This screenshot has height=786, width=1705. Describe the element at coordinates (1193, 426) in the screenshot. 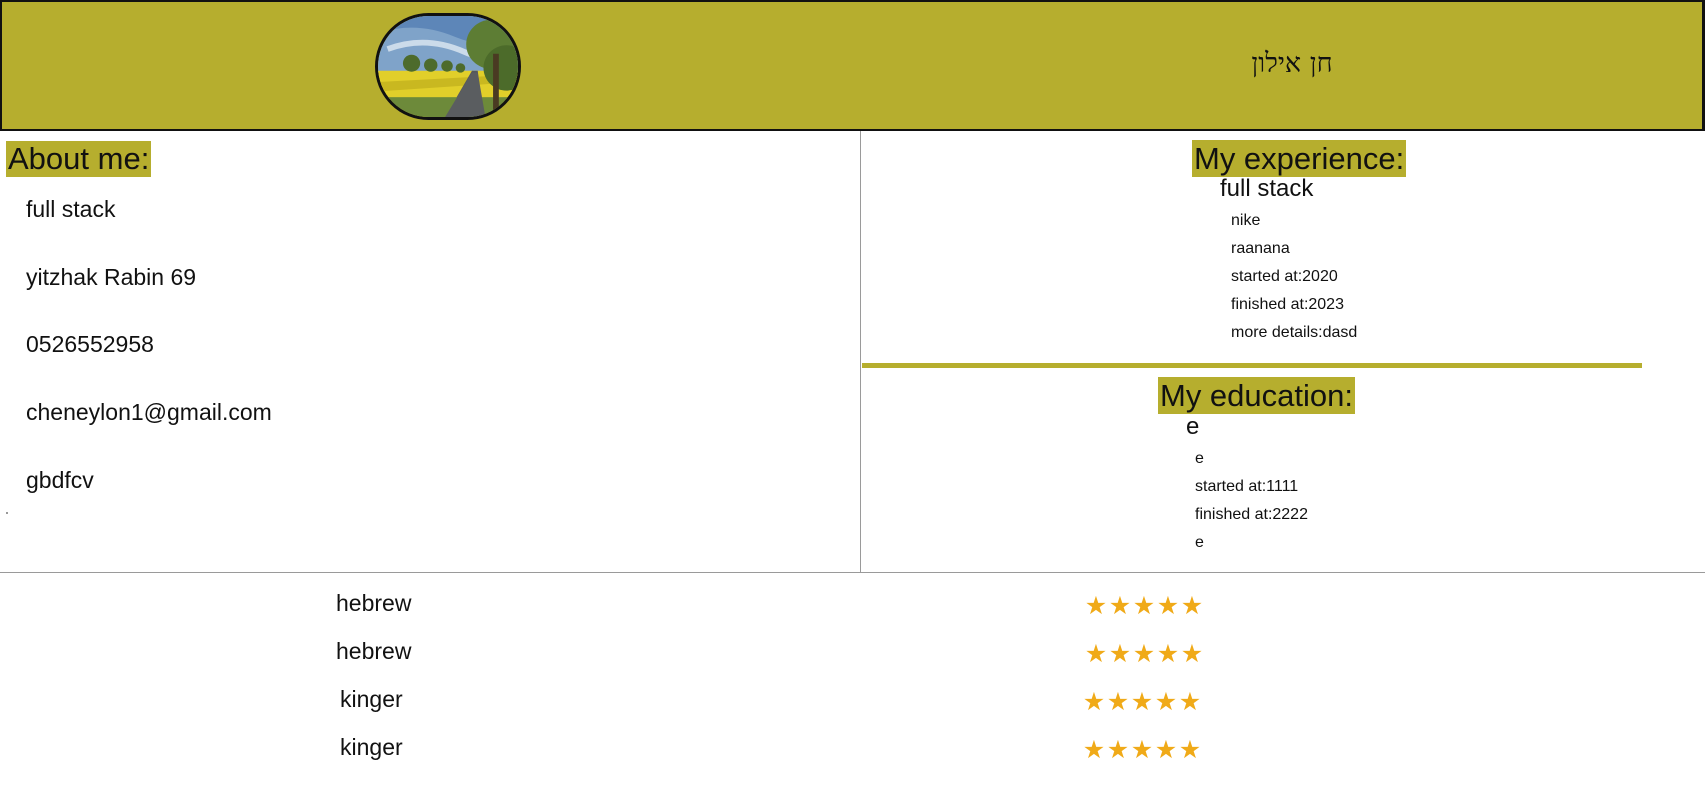

I see `education-degree: e` at that location.